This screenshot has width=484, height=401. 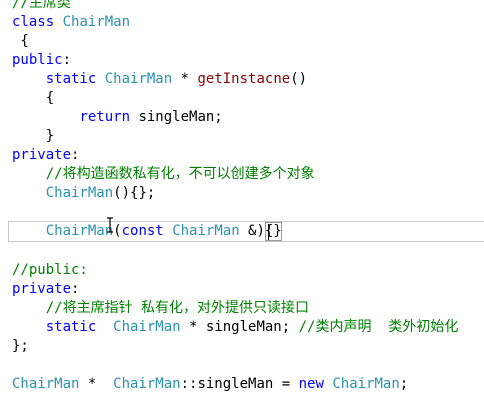 I want to click on code-token: * singleMan;, so click(x=239, y=327).